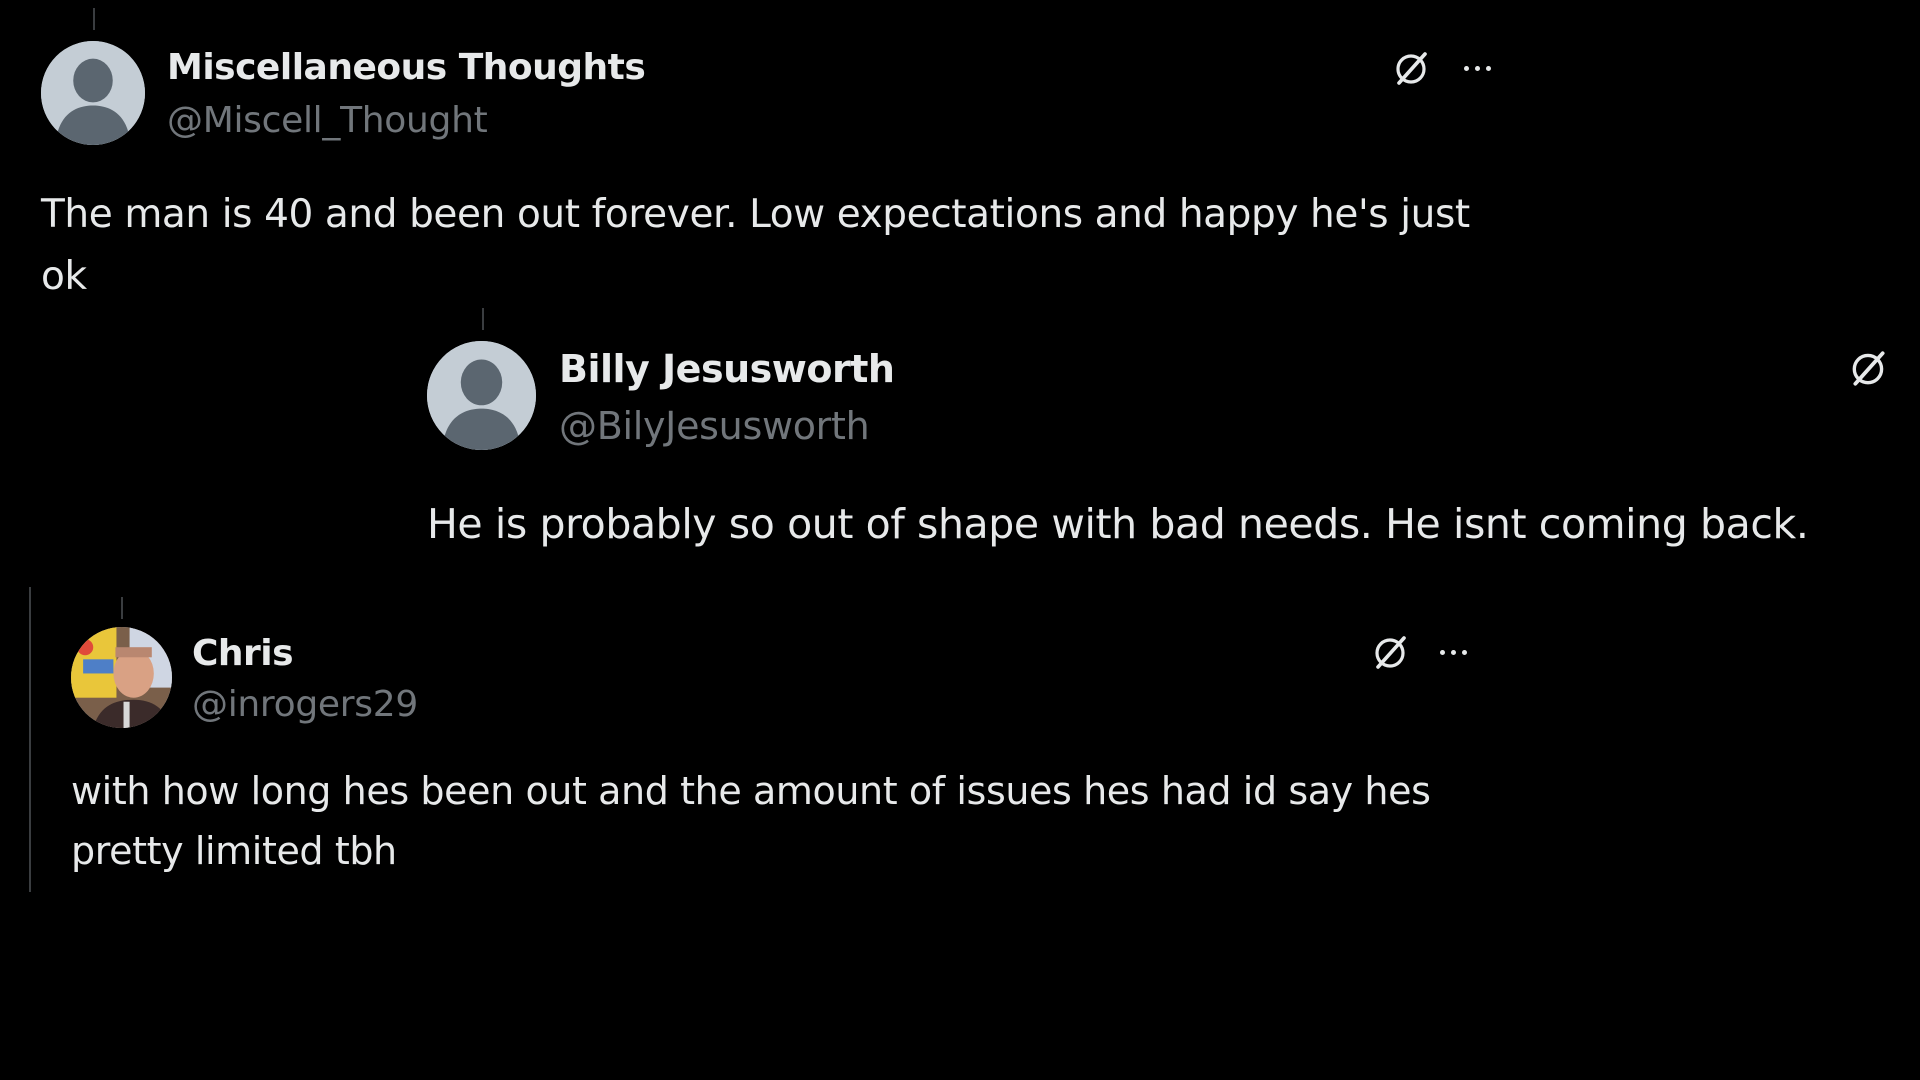 The image size is (1920, 1080). Describe the element at coordinates (406, 67) in the screenshot. I see `display-name: Miscellaneous Thoughts` at that location.